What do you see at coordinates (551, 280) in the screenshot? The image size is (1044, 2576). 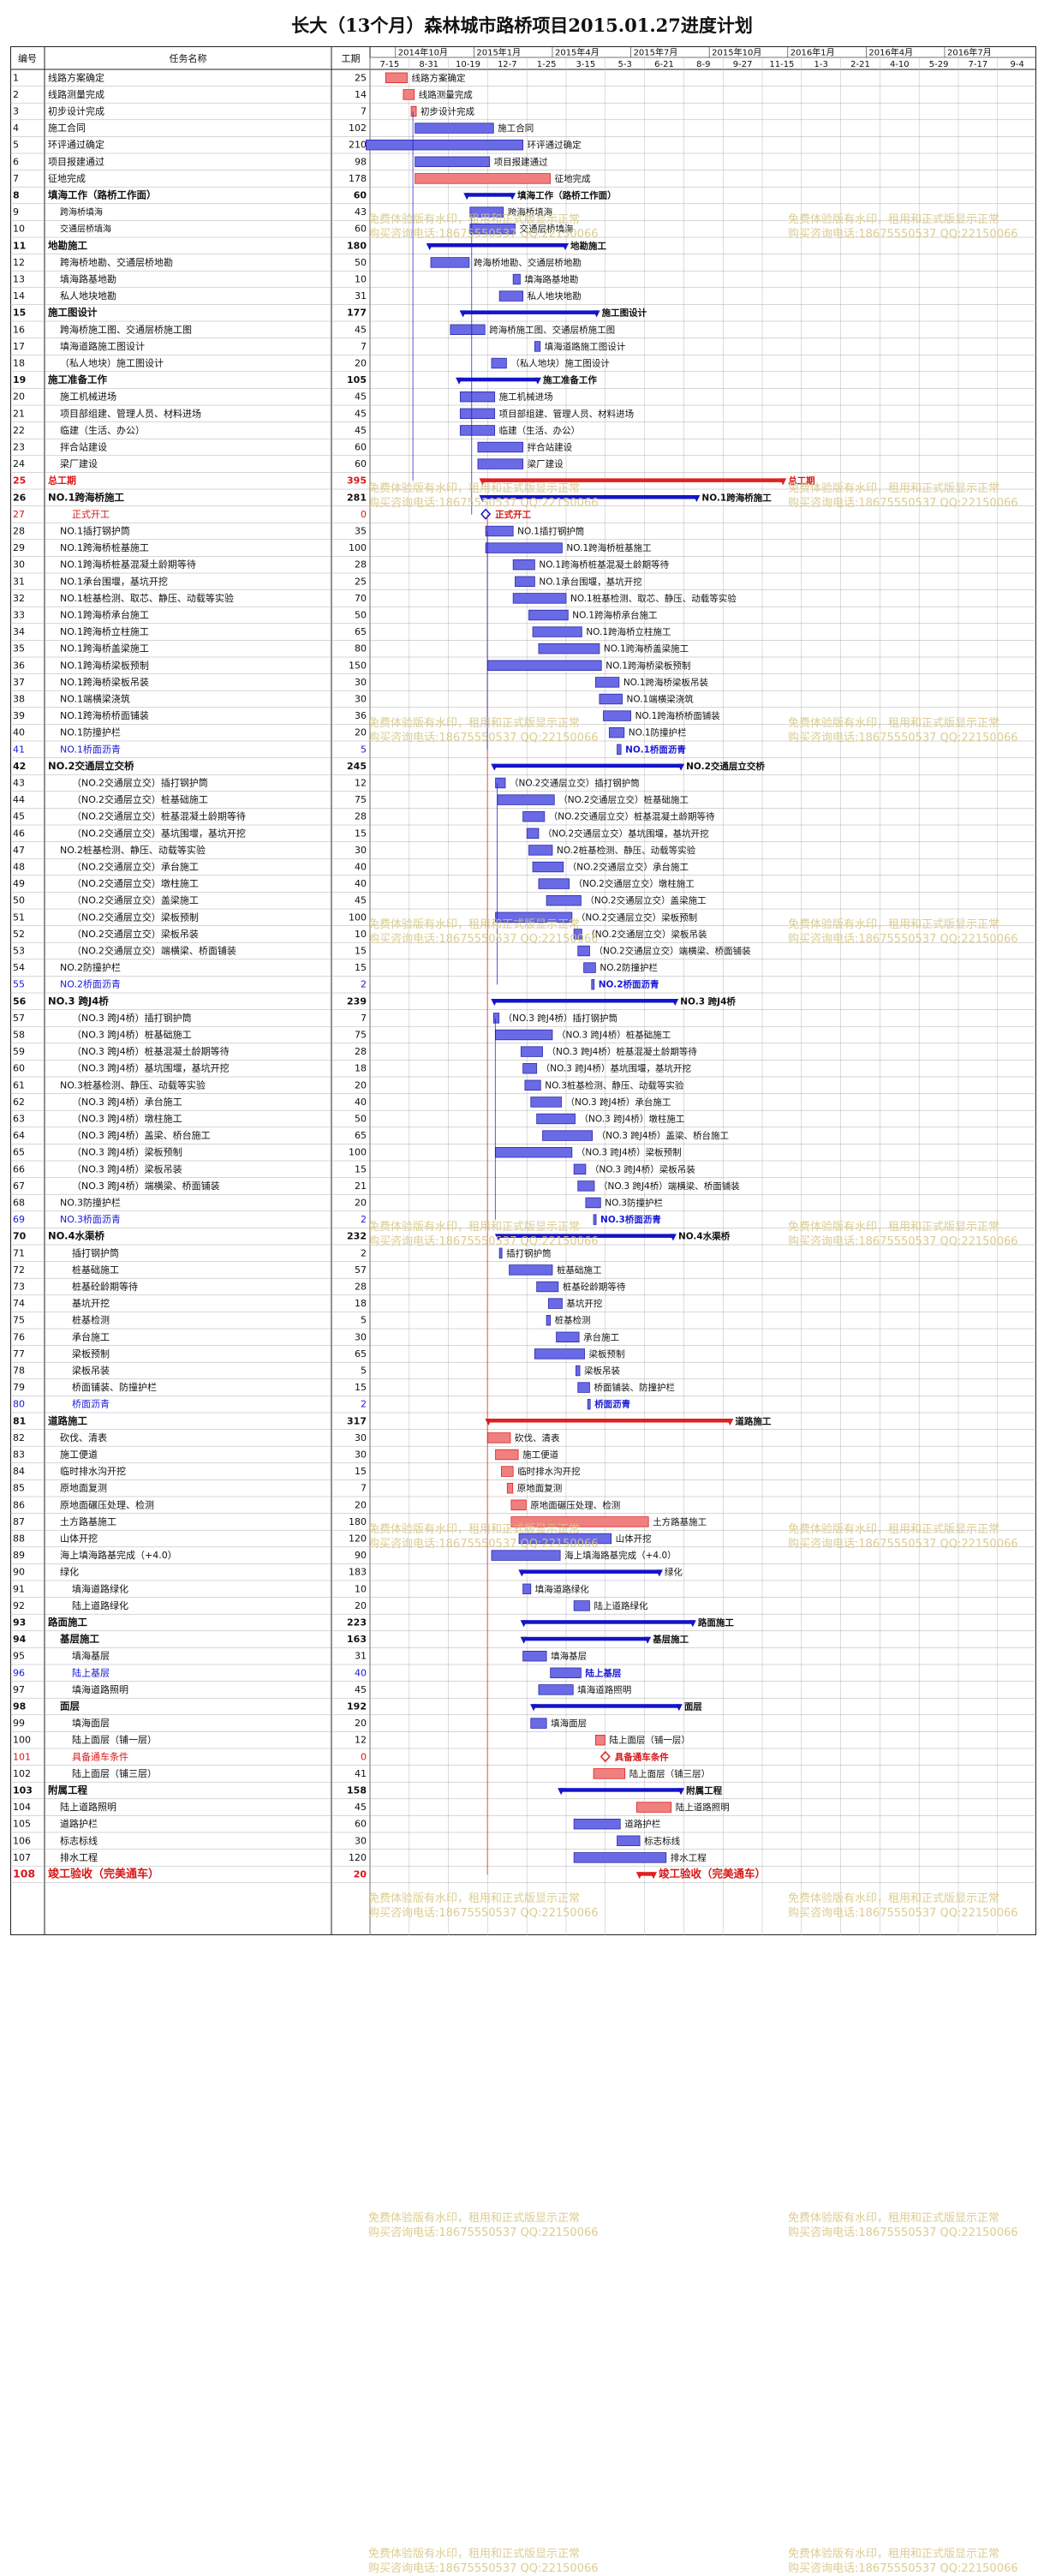 I see `bar-label: 填海路基地勘` at bounding box center [551, 280].